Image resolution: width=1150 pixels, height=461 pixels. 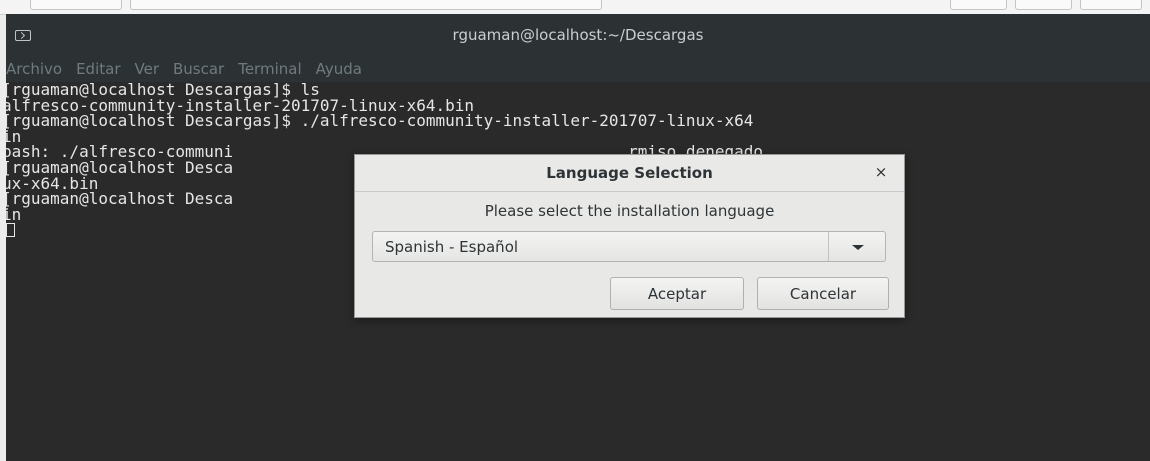 What do you see at coordinates (629, 246) in the screenshot?
I see `language-select: Spanish - Español` at bounding box center [629, 246].